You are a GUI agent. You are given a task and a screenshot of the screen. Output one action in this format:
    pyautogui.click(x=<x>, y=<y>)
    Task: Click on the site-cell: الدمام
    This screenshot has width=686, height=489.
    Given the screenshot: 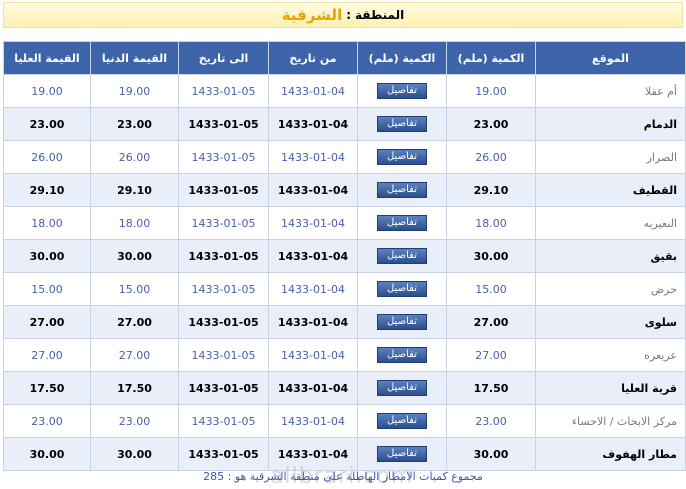 What is the action you would take?
    pyautogui.click(x=610, y=124)
    